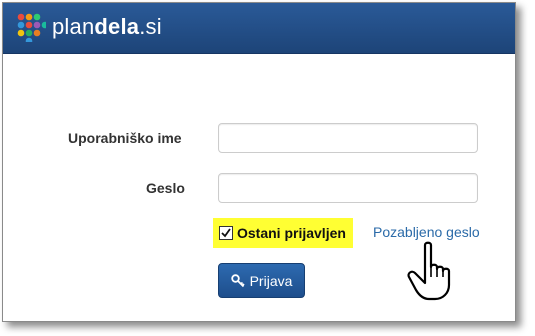 This screenshot has height=336, width=535. I want to click on remember-me-checkbox, so click(226, 233).